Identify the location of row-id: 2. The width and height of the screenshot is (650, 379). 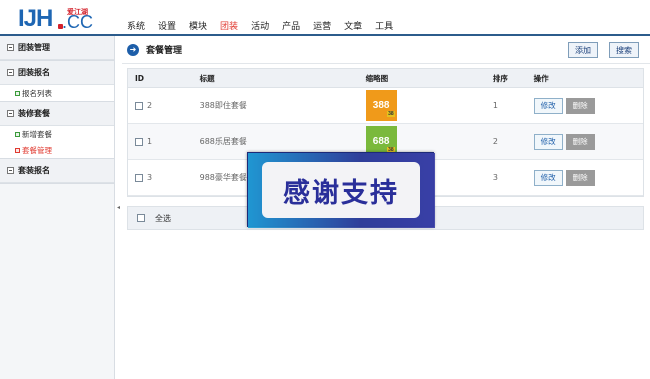
(150, 105).